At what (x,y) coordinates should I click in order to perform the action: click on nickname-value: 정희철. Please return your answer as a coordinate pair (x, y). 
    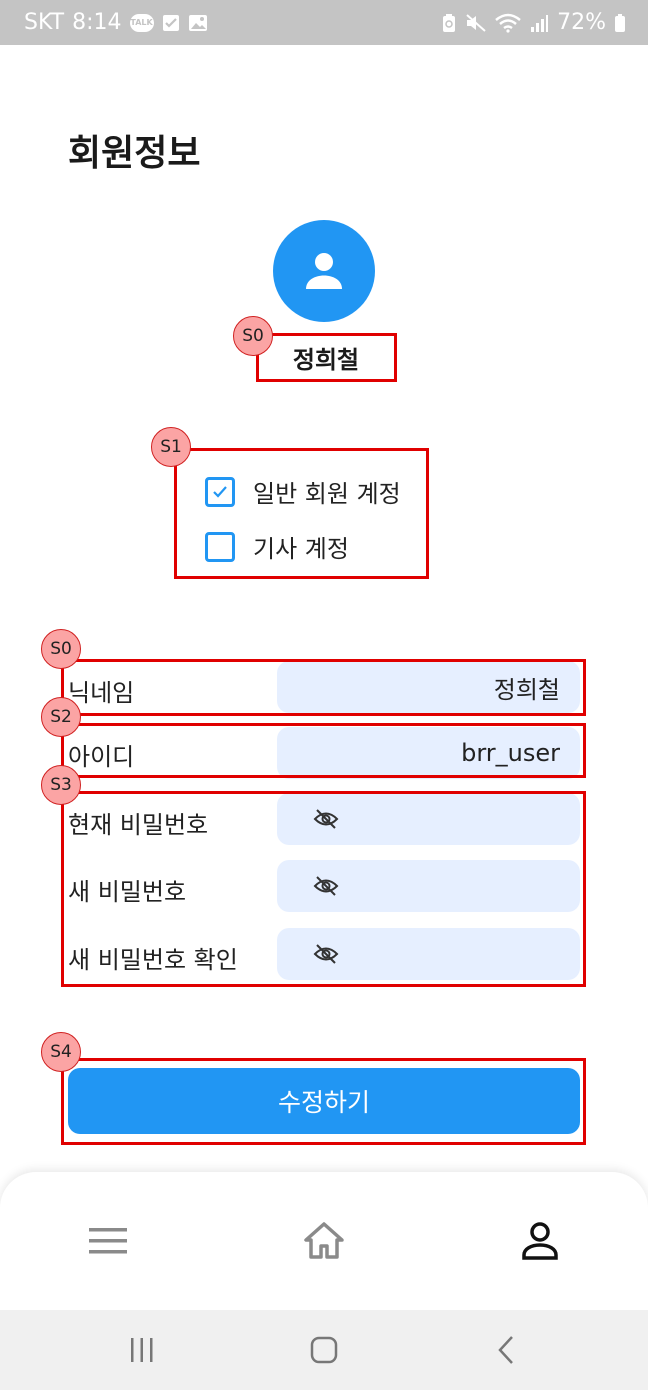
    Looking at the image, I should click on (526, 689).